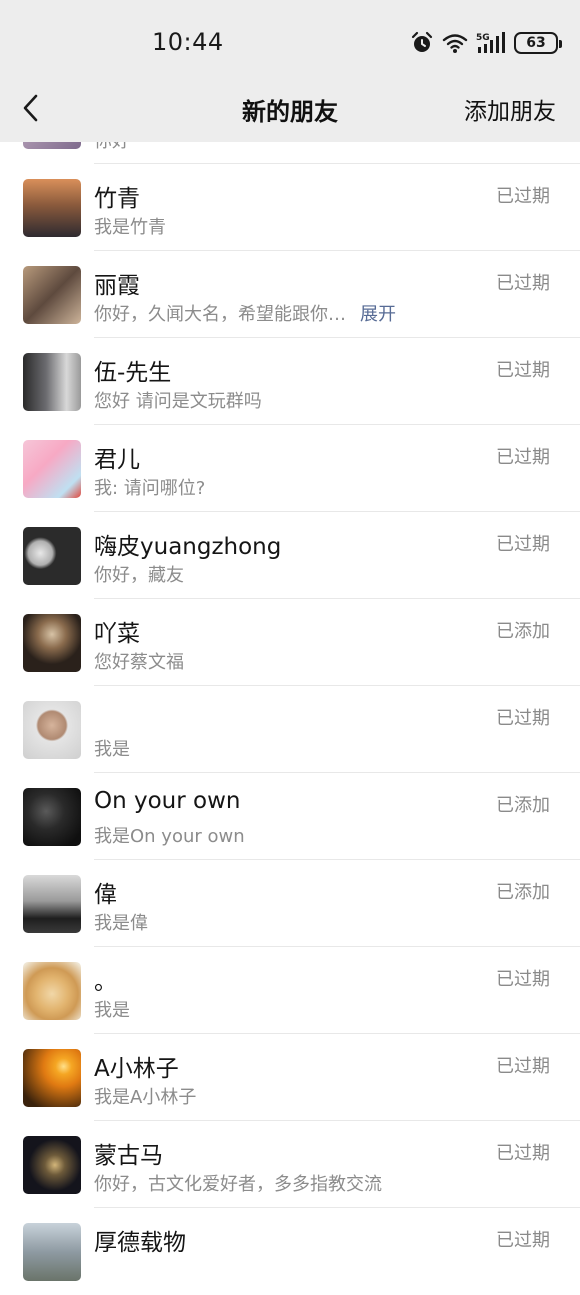  Describe the element at coordinates (145, 1097) in the screenshot. I see `request-message: 我是A小林子` at that location.